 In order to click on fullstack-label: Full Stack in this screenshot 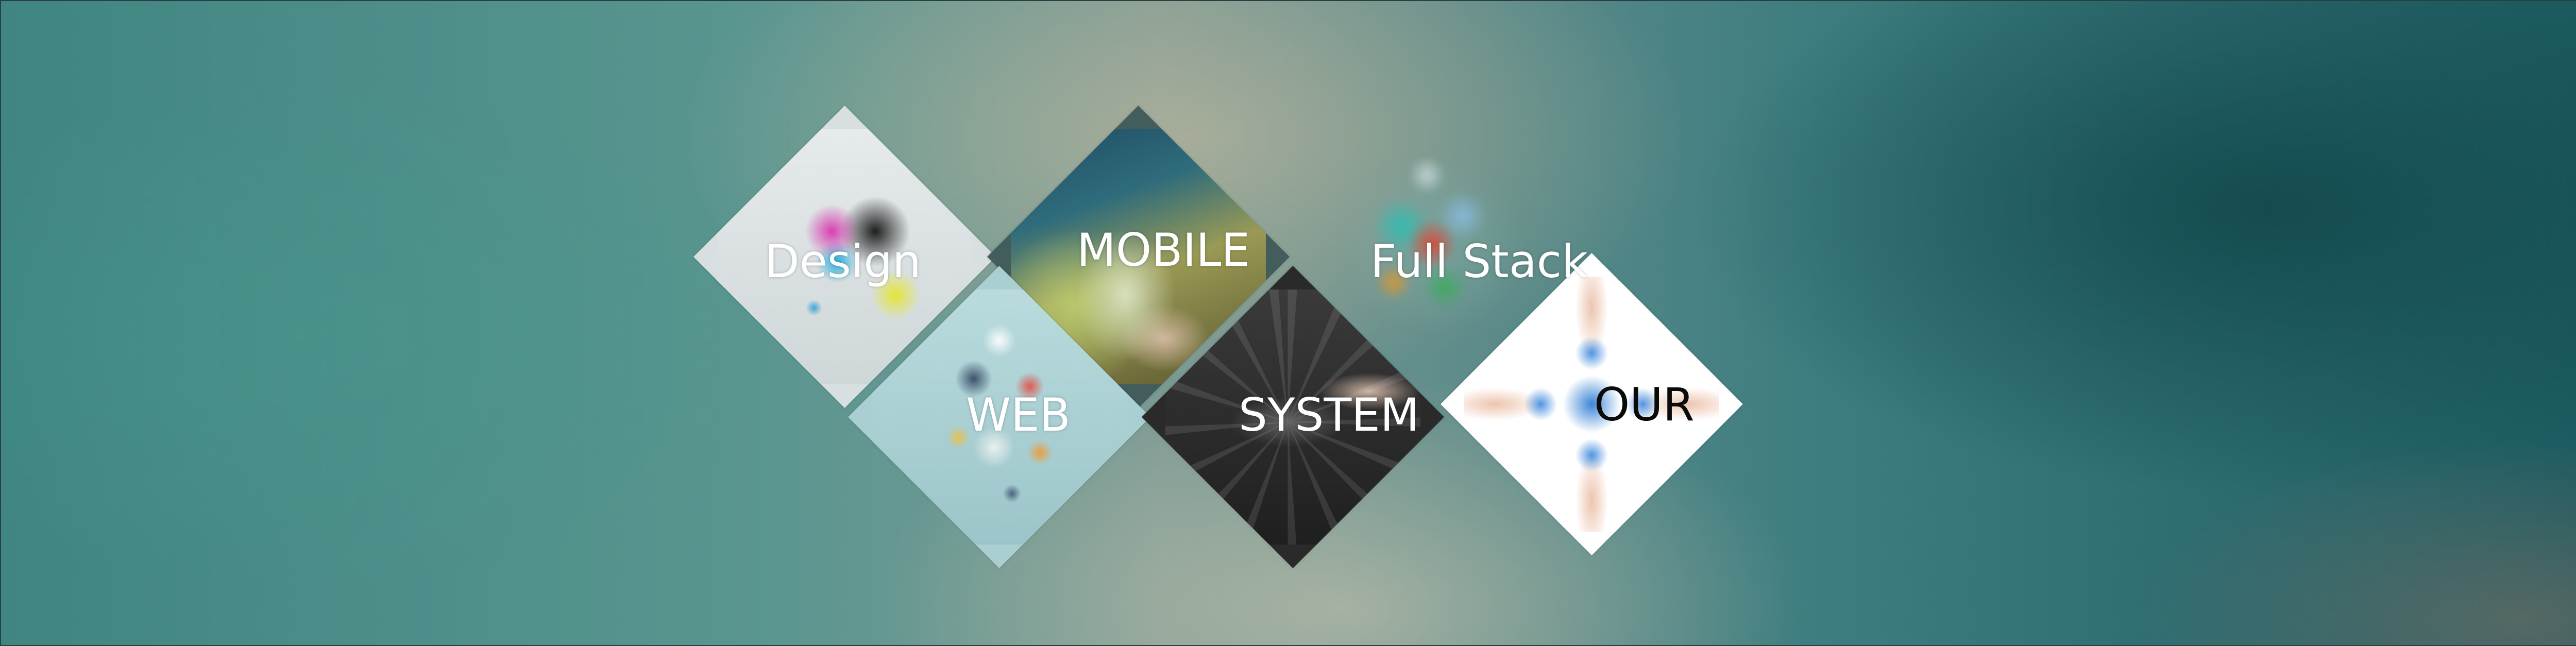, I will do `click(1479, 261)`.